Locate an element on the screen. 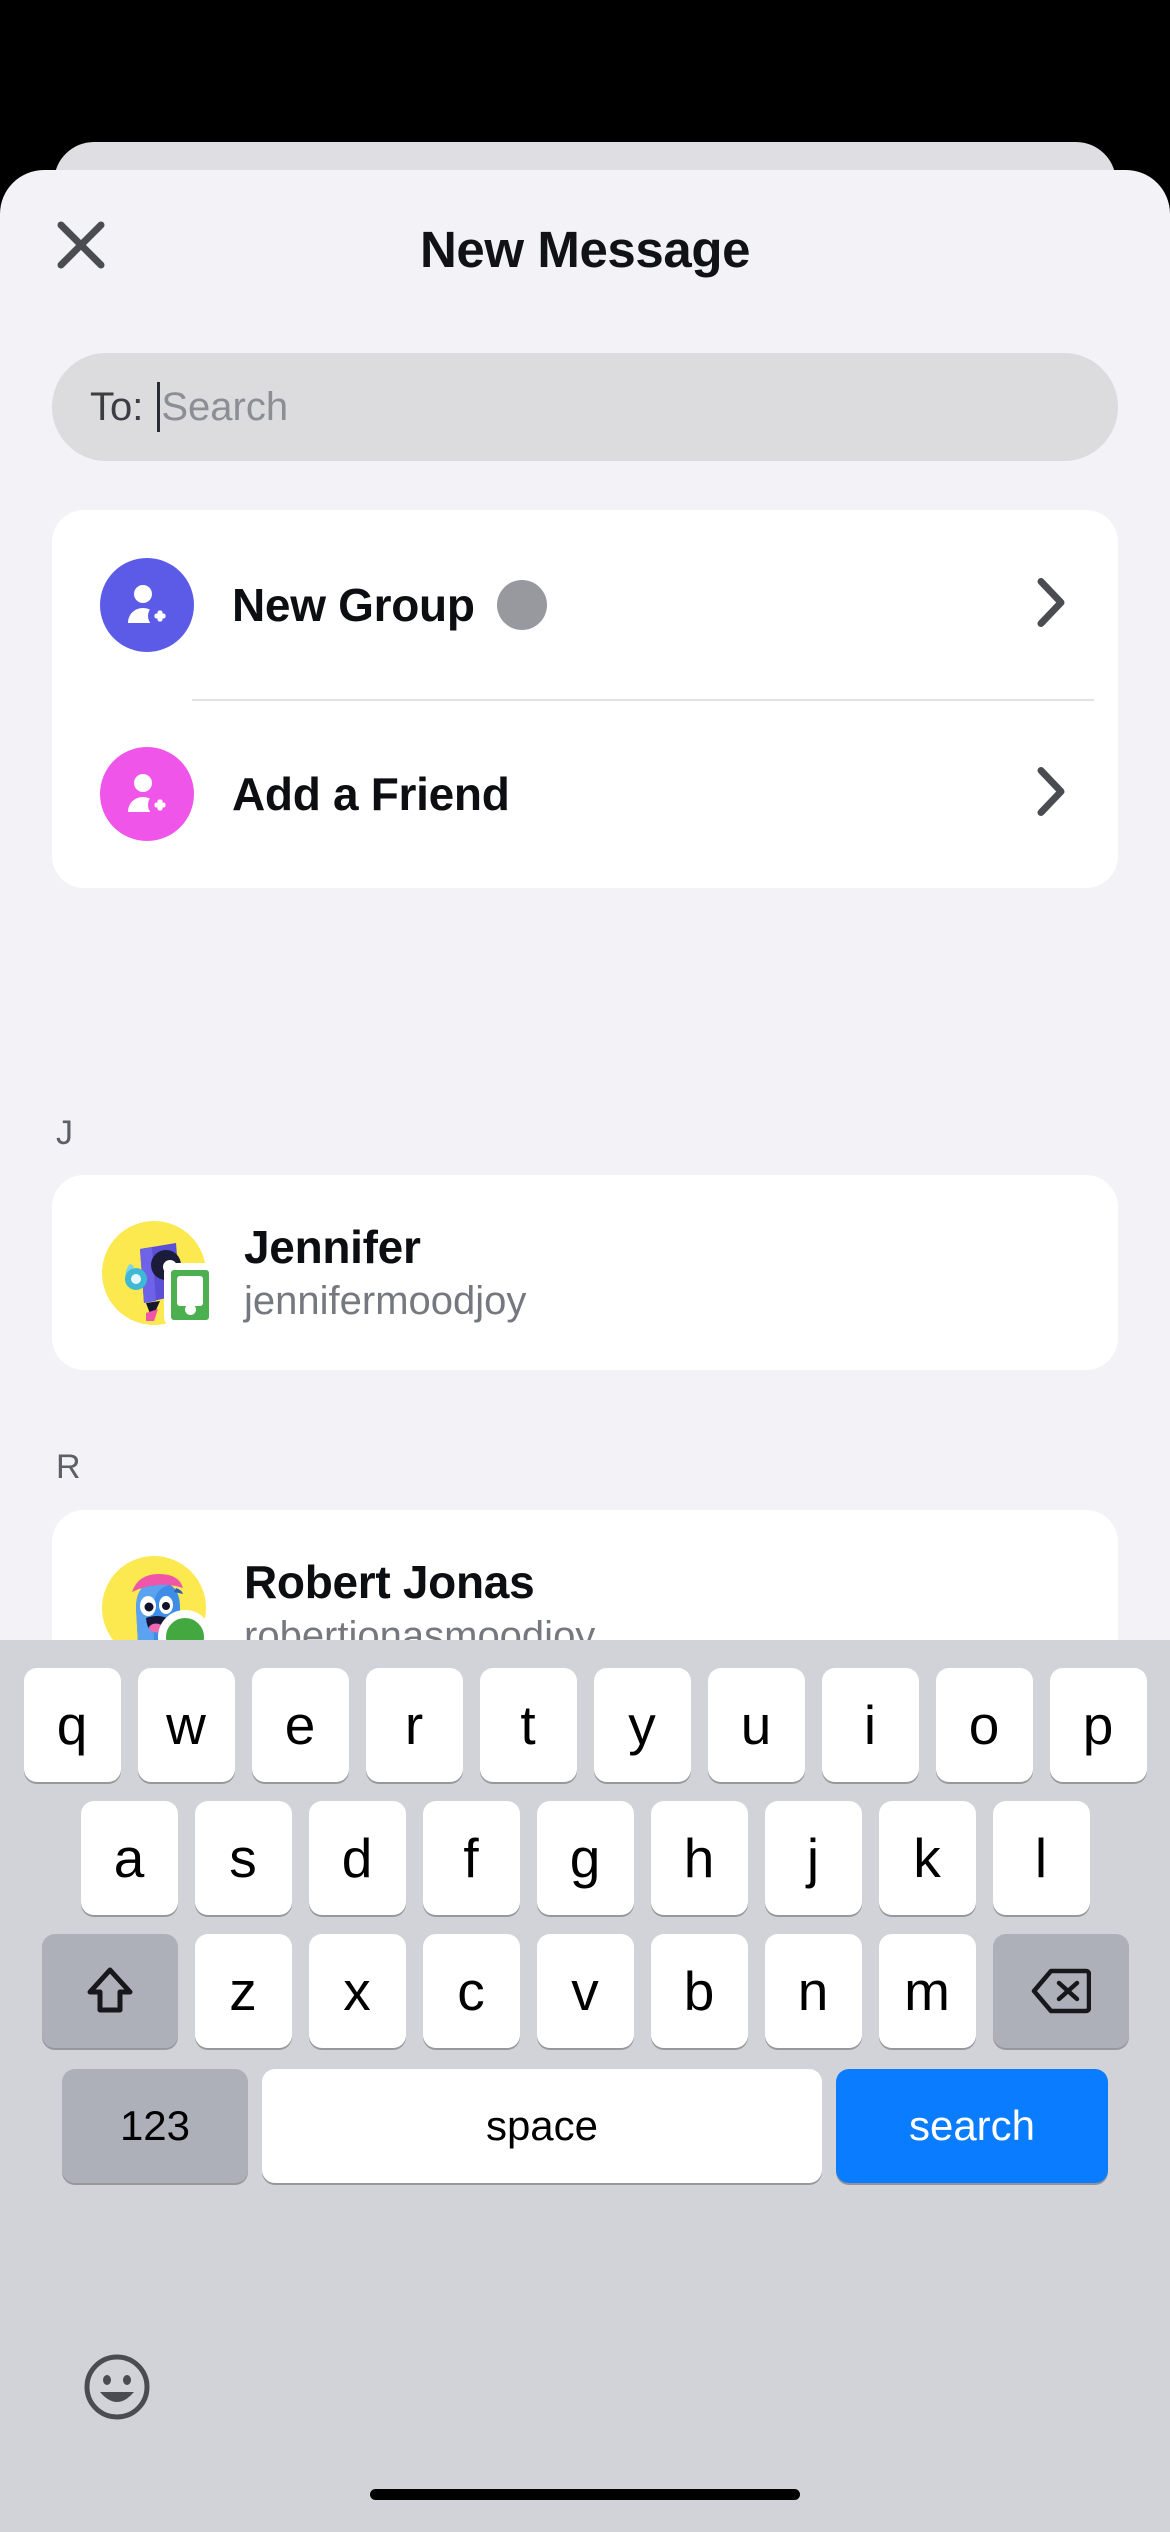  home-indicator is located at coordinates (585, 2494).